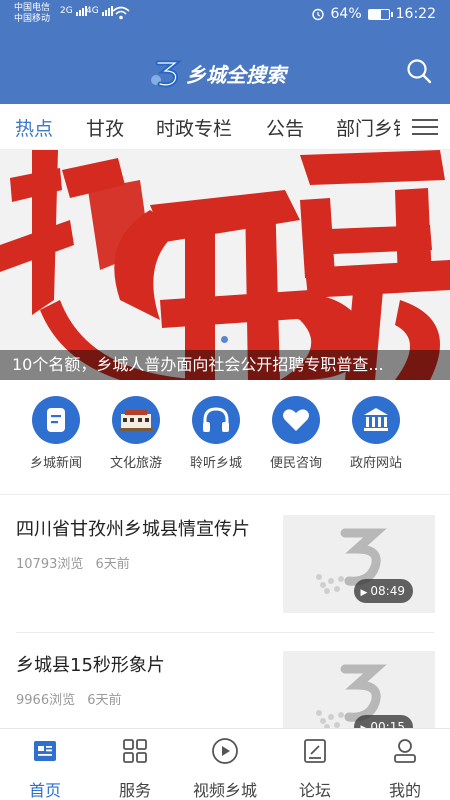 The width and height of the screenshot is (450, 800). Describe the element at coordinates (375, 463) in the screenshot. I see `quick-link-label: 政府网站` at that location.